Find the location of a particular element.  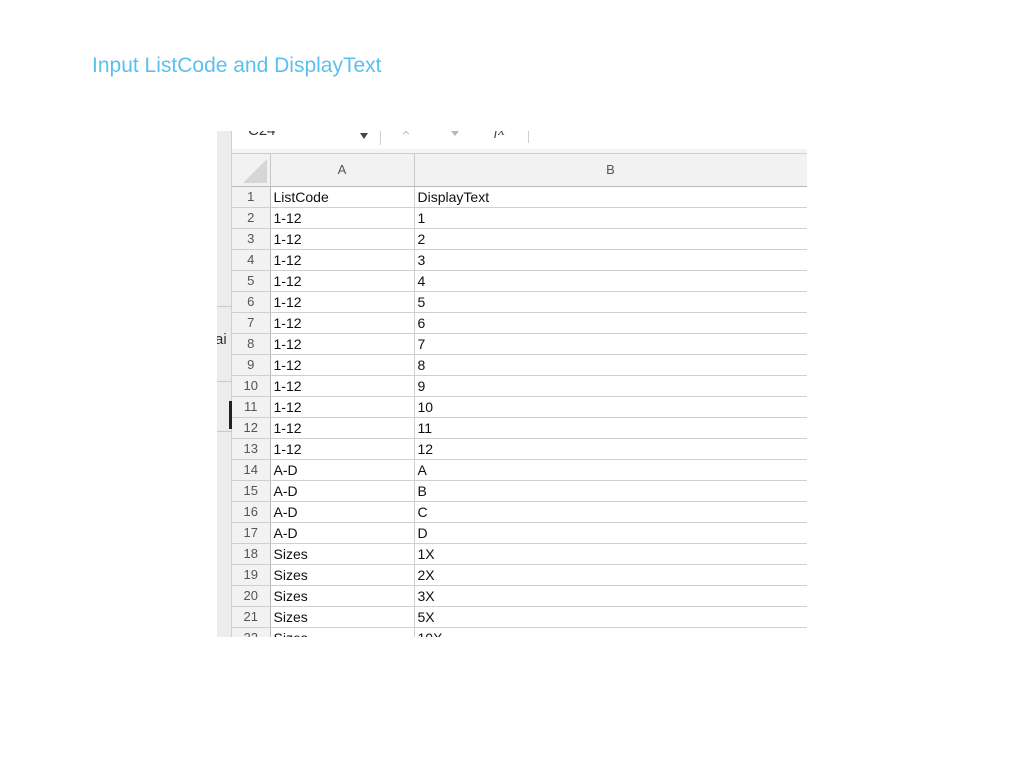

cell-b: 5 is located at coordinates (610, 302).